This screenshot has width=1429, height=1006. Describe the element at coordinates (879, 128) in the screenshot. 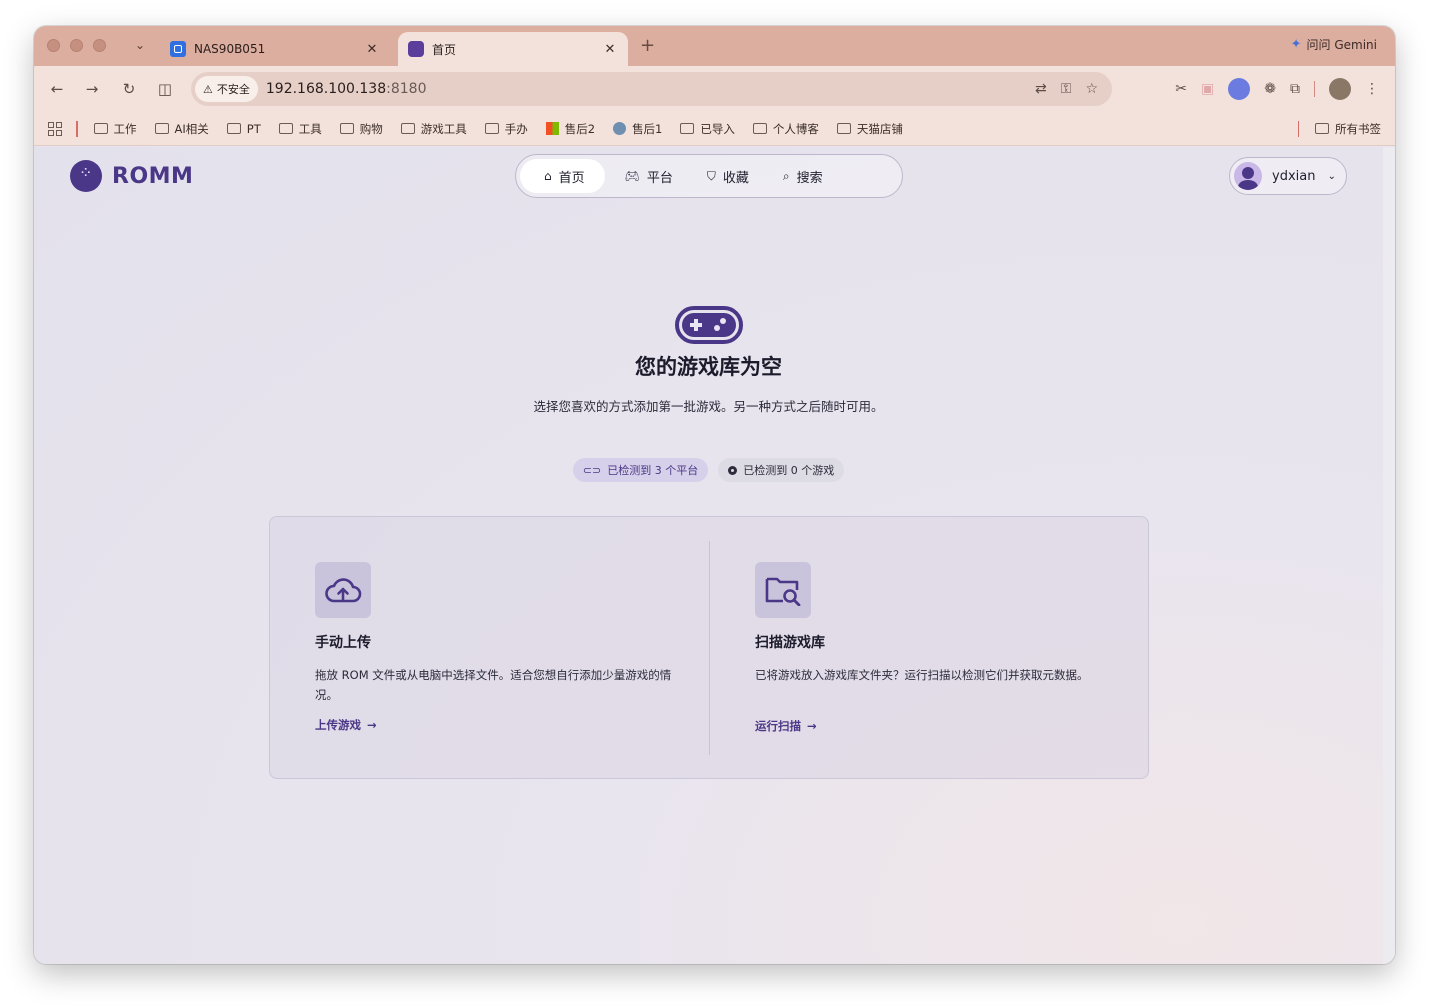

I see `bookmark-label: 天猫店铺` at that location.